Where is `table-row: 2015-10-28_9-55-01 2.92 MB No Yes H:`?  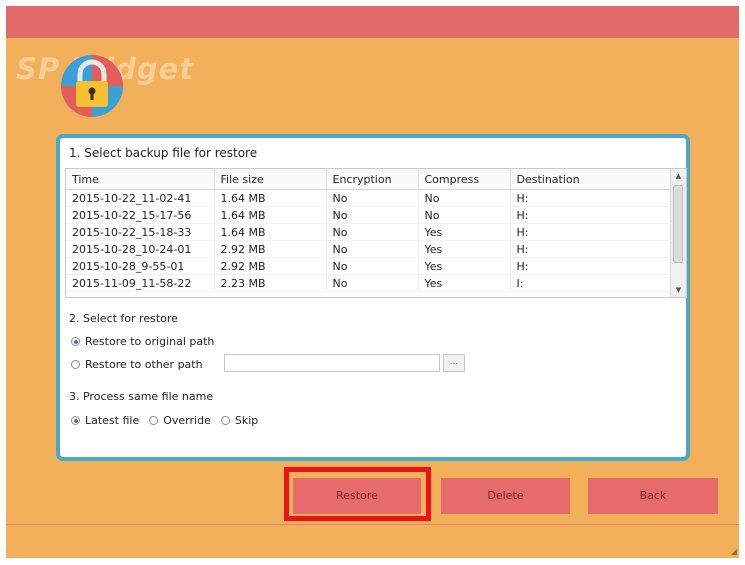 table-row: 2015-10-28_9-55-01 2.92 MB No Yes H: is located at coordinates (369, 266).